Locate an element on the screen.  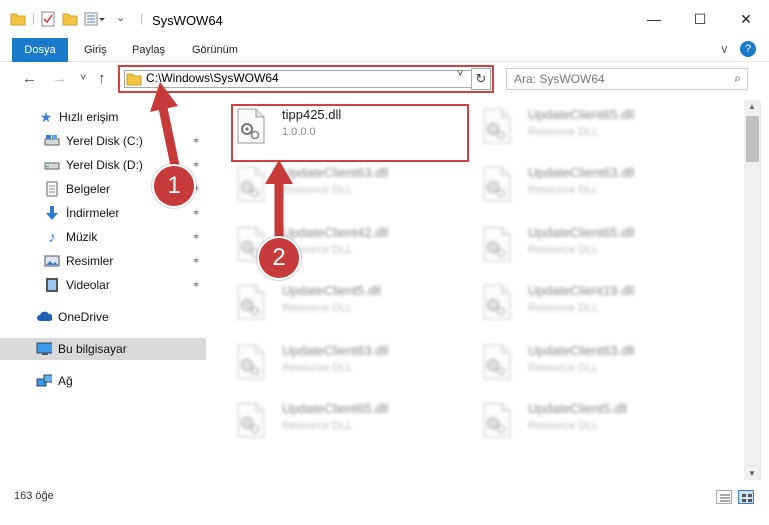
sidebar-item-onedrive: OneDrive is located at coordinates (103, 317).